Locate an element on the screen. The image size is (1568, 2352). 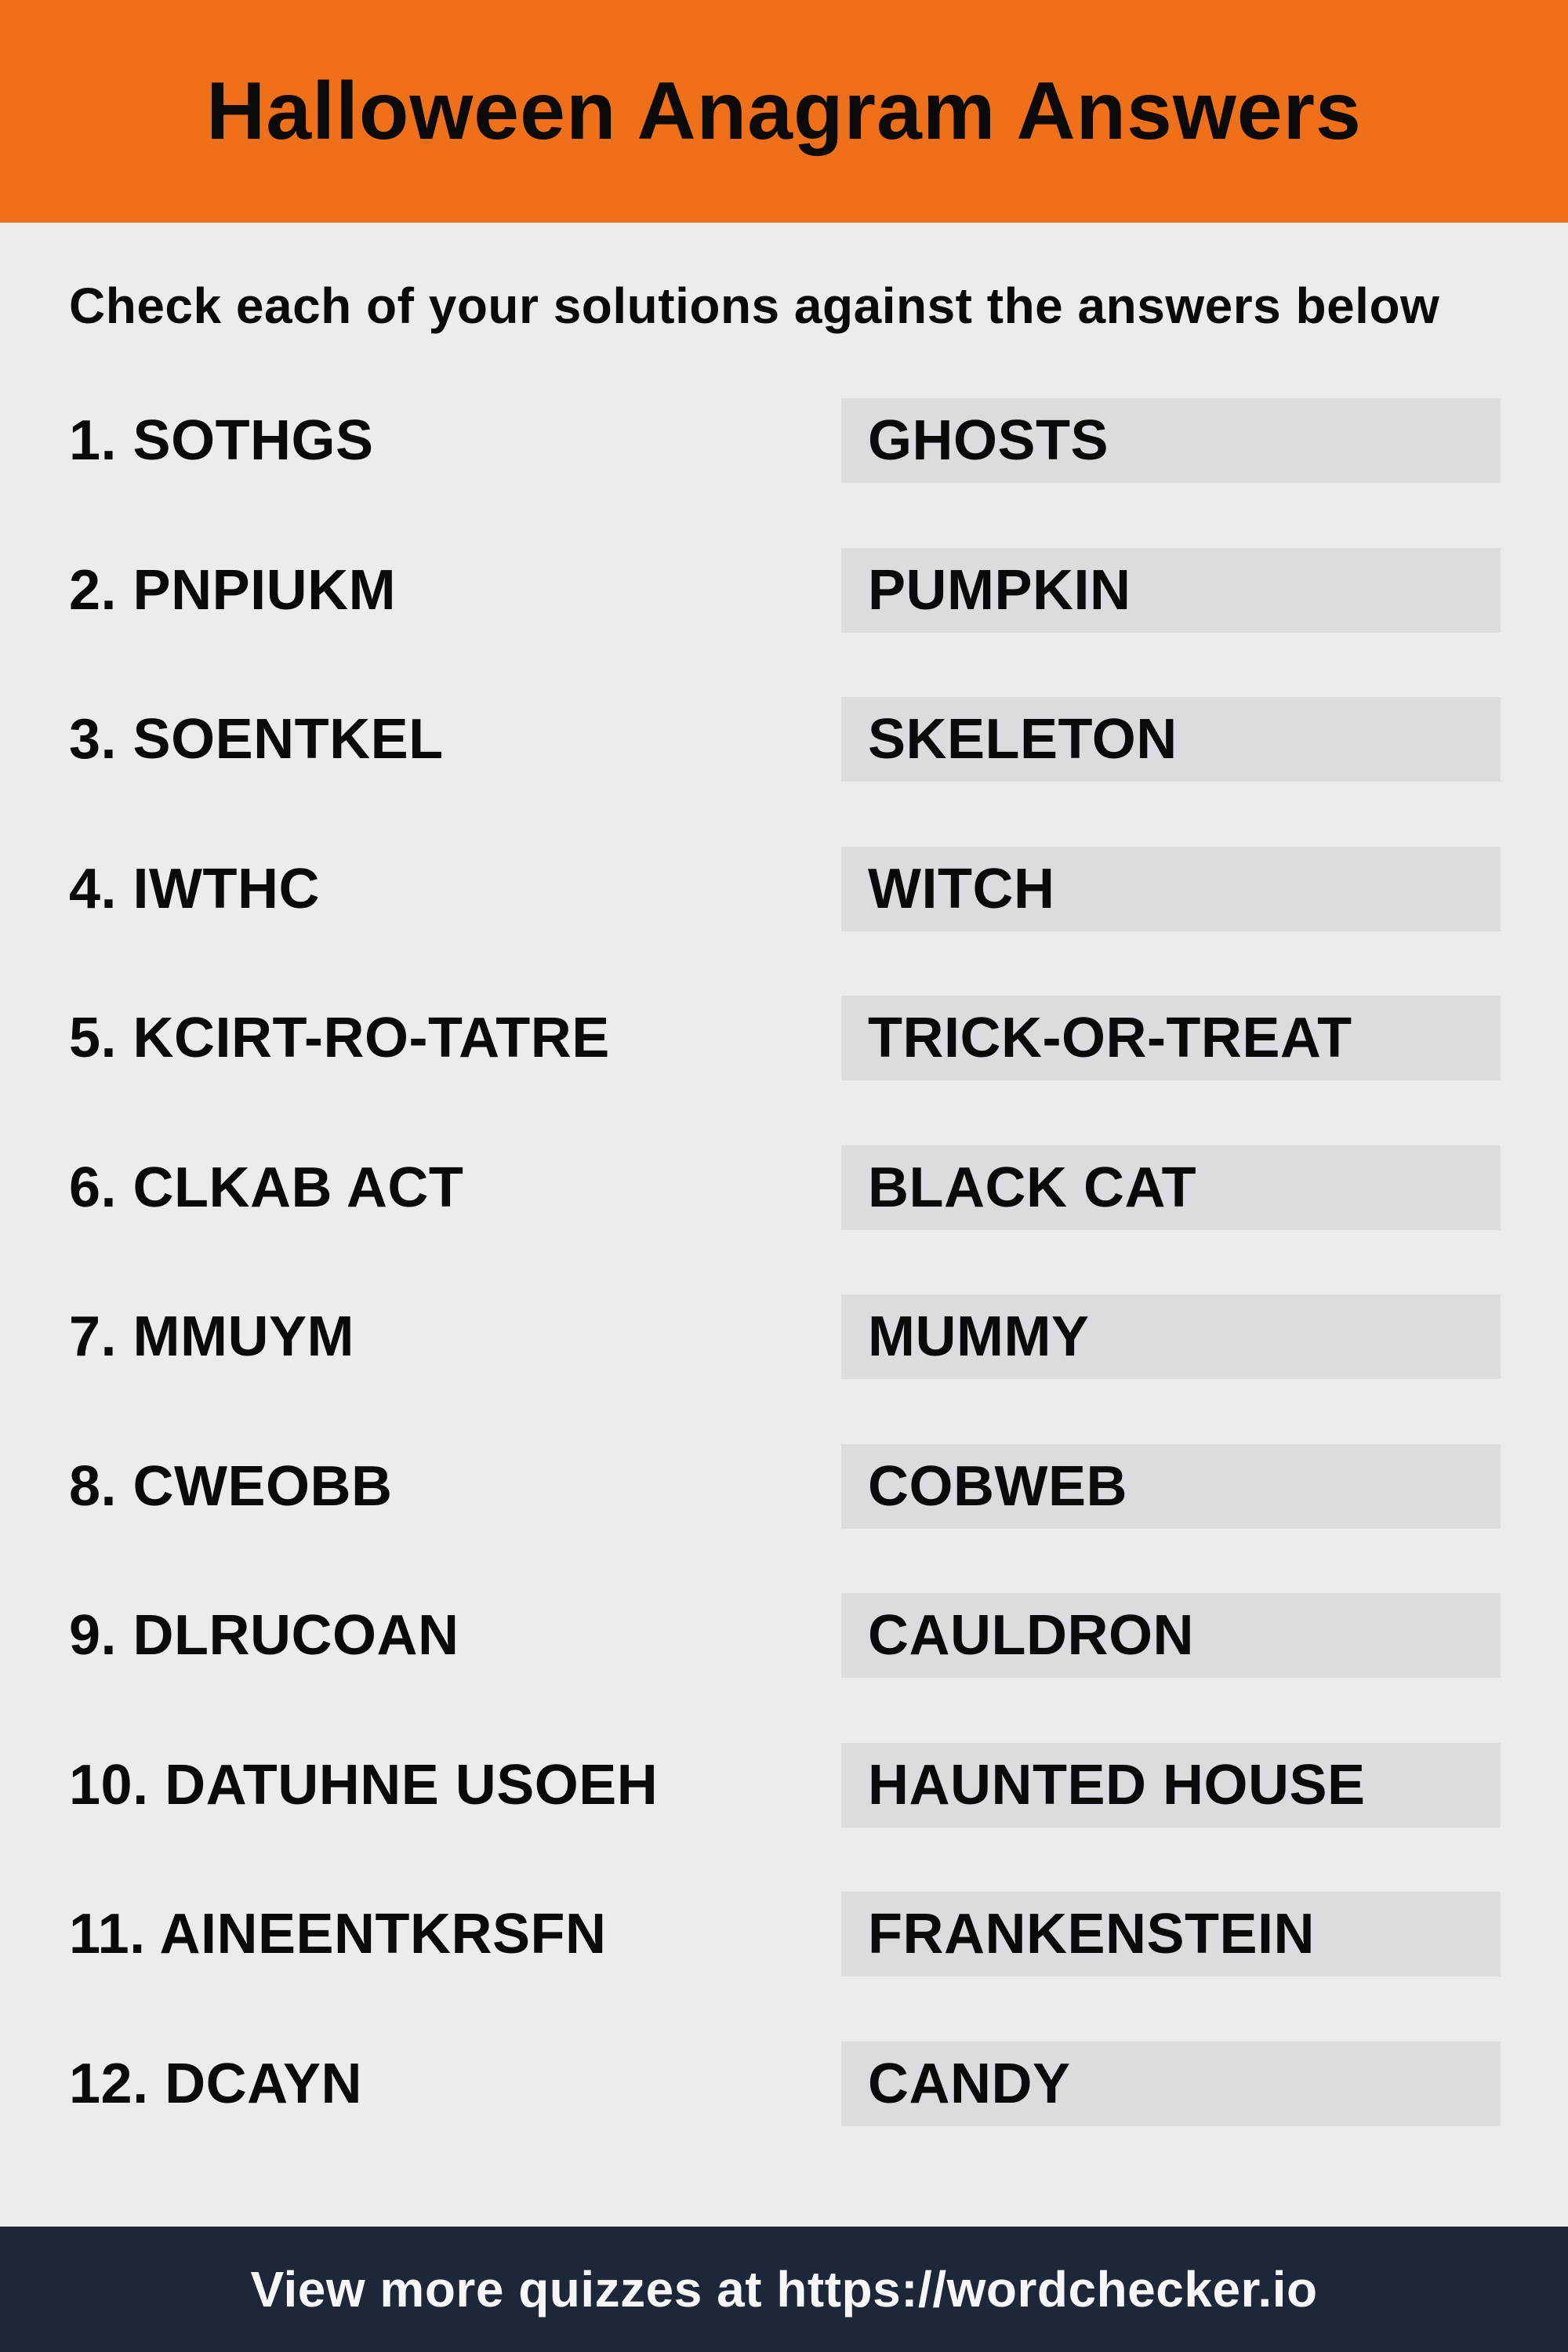
answer-box: CAULDRON is located at coordinates (1171, 1636).